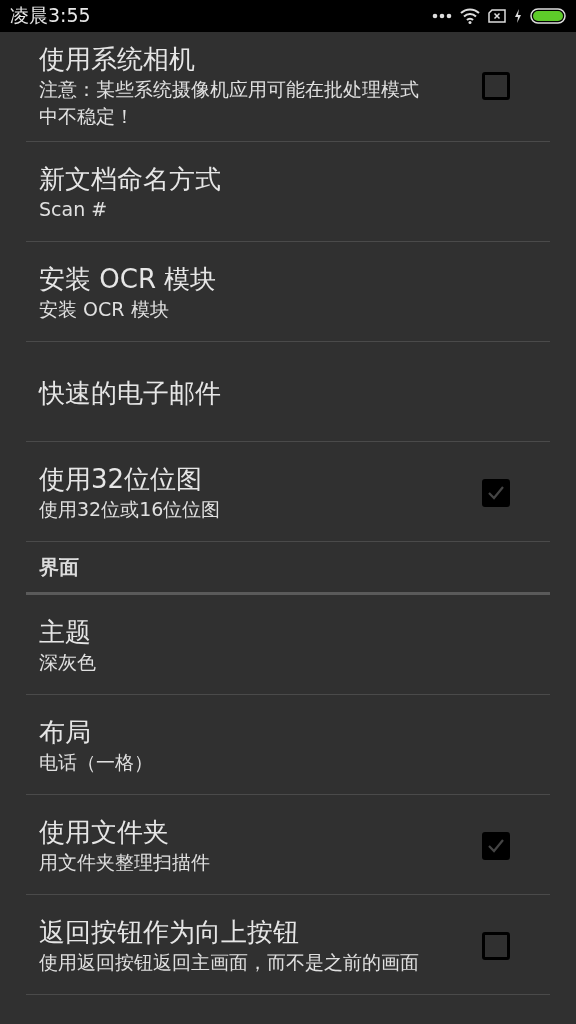  Describe the element at coordinates (229, 103) in the screenshot. I see `setting-summary: 注意：某些系统摄像机应用可能在批处理模式中不稳定！` at that location.